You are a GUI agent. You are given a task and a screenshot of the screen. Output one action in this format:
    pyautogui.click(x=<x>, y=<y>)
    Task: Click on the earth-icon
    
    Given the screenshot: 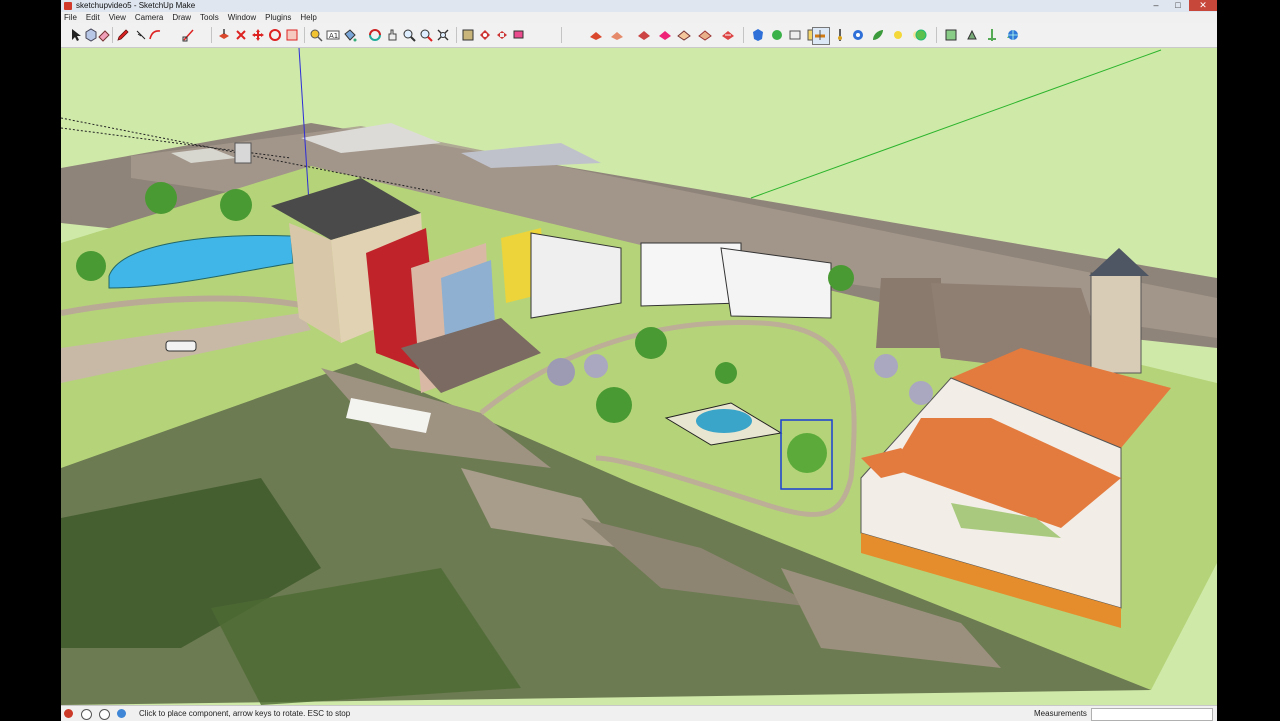 What is the action you would take?
    pyautogui.click(x=921, y=35)
    